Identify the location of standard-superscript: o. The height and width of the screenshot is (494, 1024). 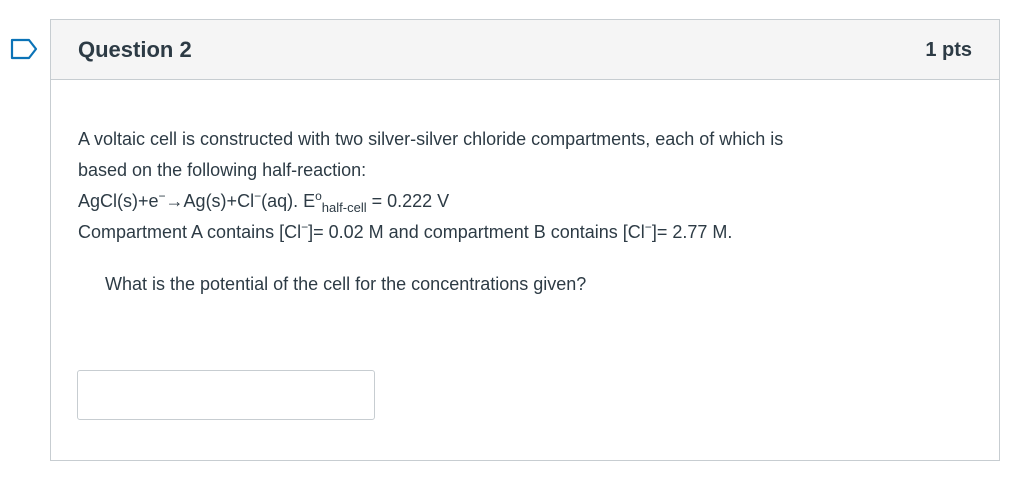
(318, 196).